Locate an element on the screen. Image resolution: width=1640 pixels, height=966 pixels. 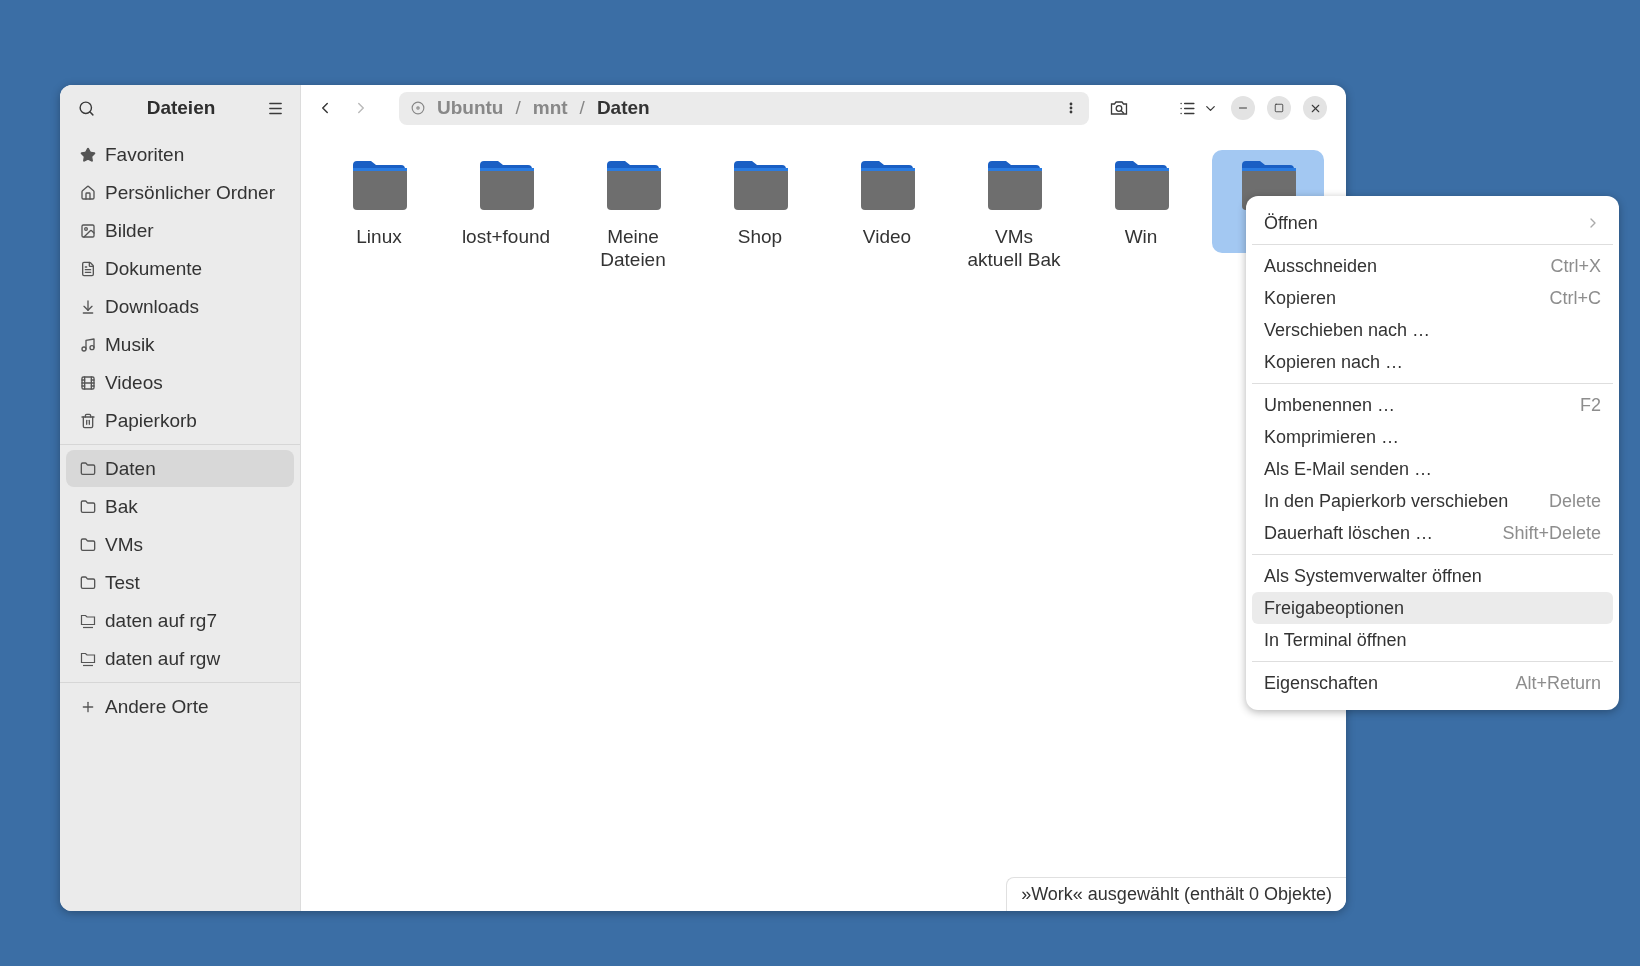
menu-item-label: Kopieren is located at coordinates (1300, 298).